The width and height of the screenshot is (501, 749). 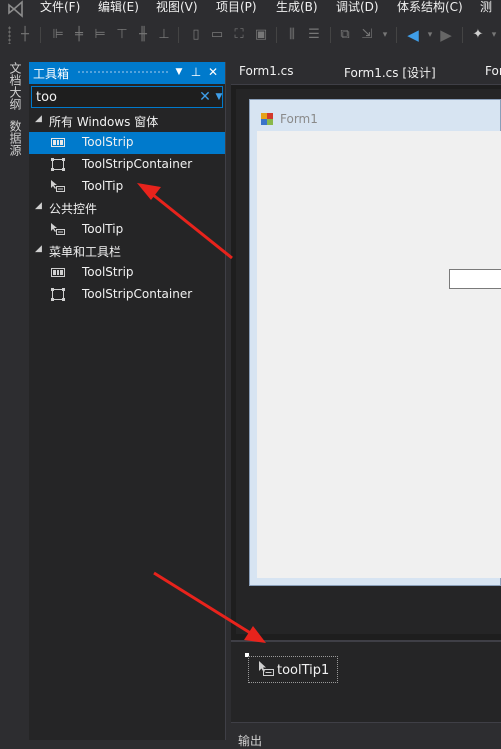 What do you see at coordinates (14, 396) in the screenshot?
I see `side-tab-strip: 文档大纲 数据源` at bounding box center [14, 396].